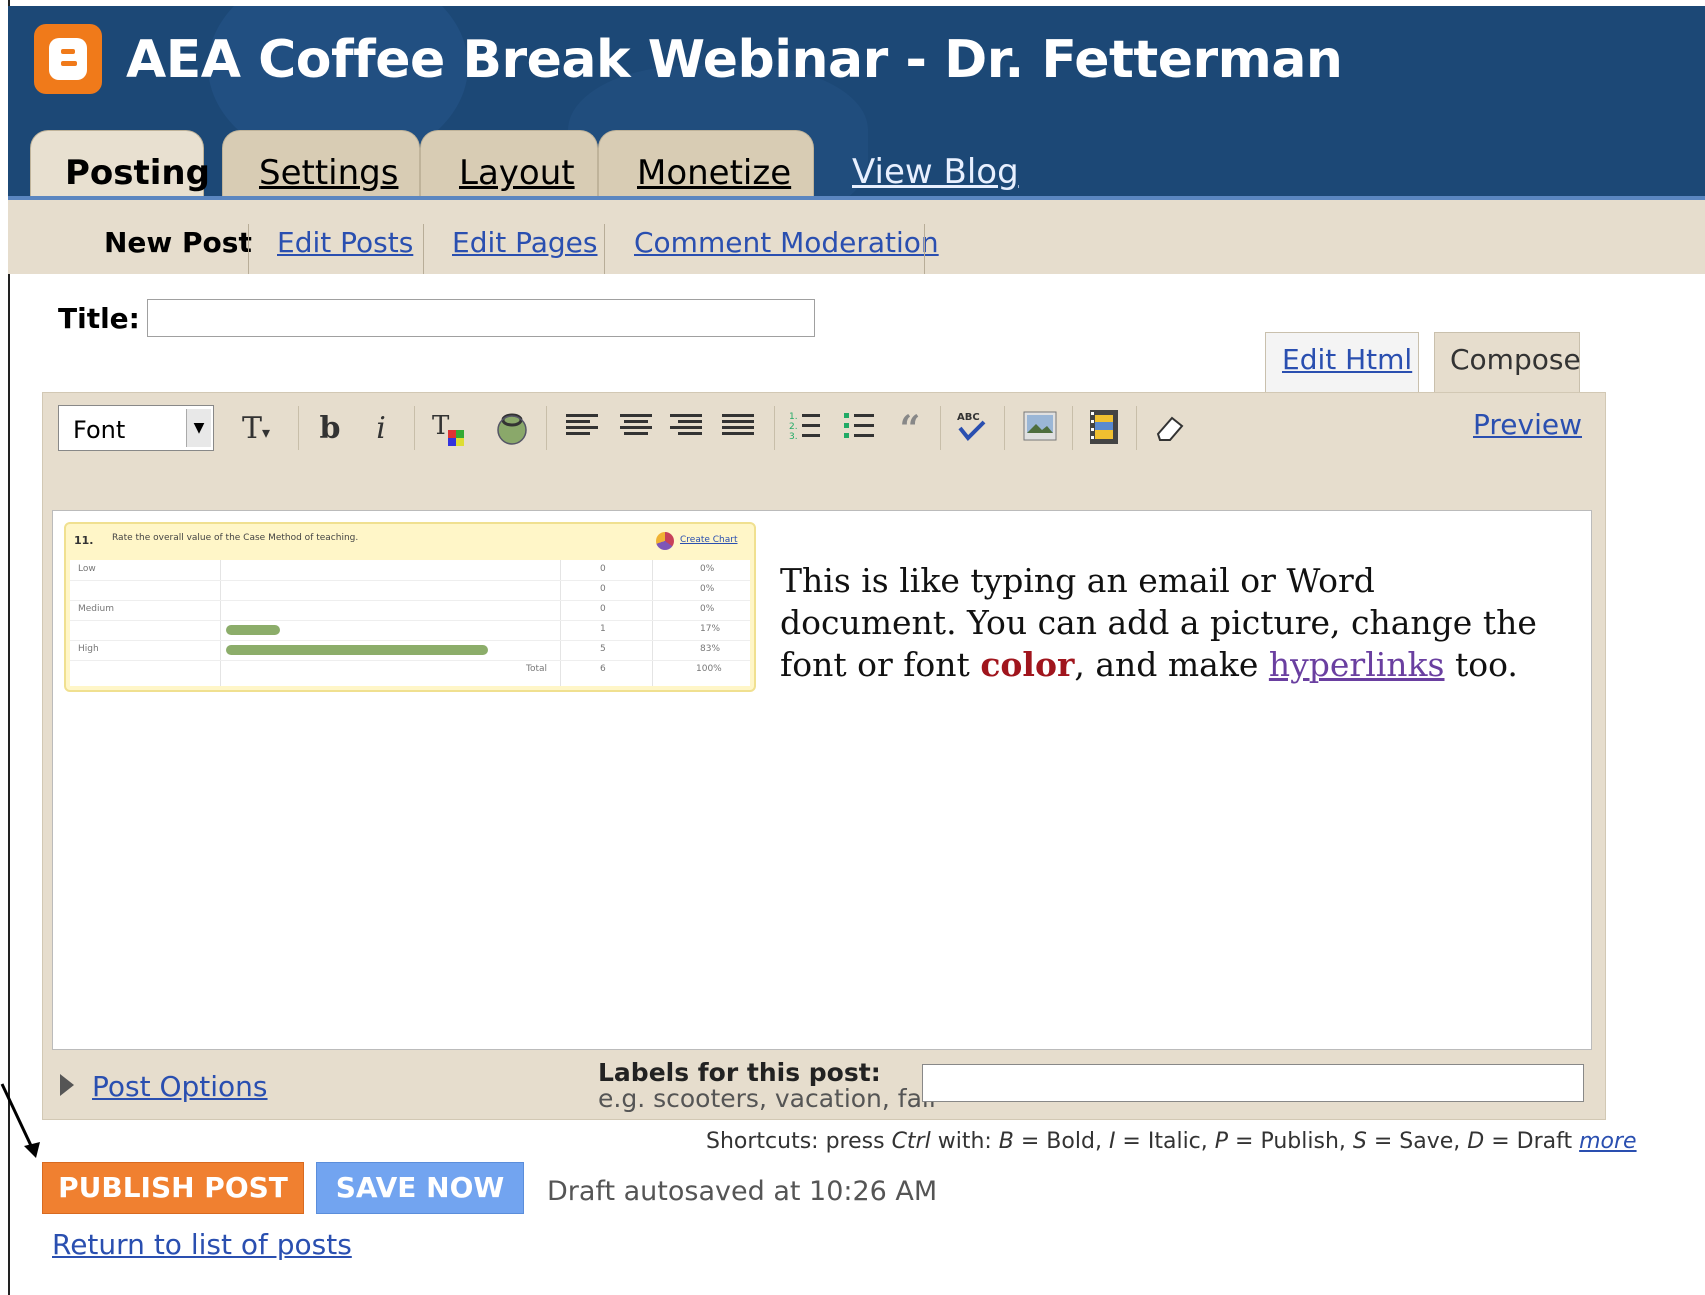 The height and width of the screenshot is (1295, 1705). Describe the element at coordinates (68, 59) in the screenshot. I see `blogger-logo-icon` at that location.